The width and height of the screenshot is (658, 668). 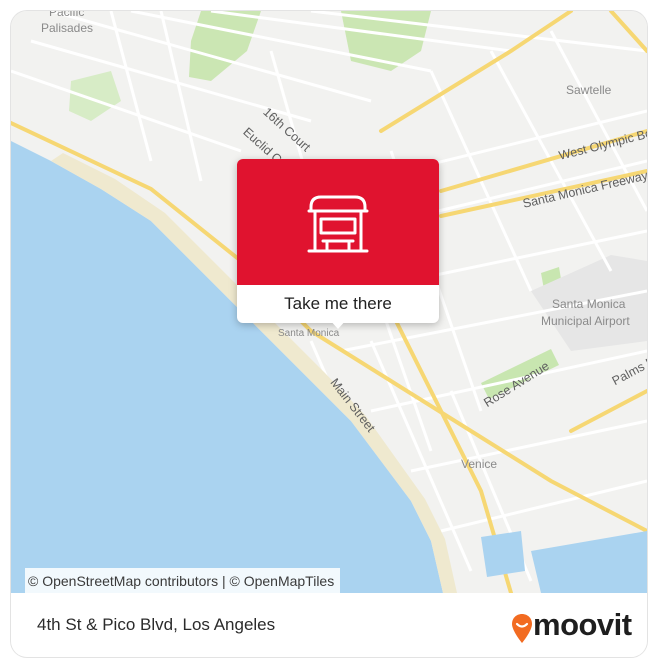 What do you see at coordinates (589, 90) in the screenshot?
I see `map-label-sawtelle: Sawtelle` at bounding box center [589, 90].